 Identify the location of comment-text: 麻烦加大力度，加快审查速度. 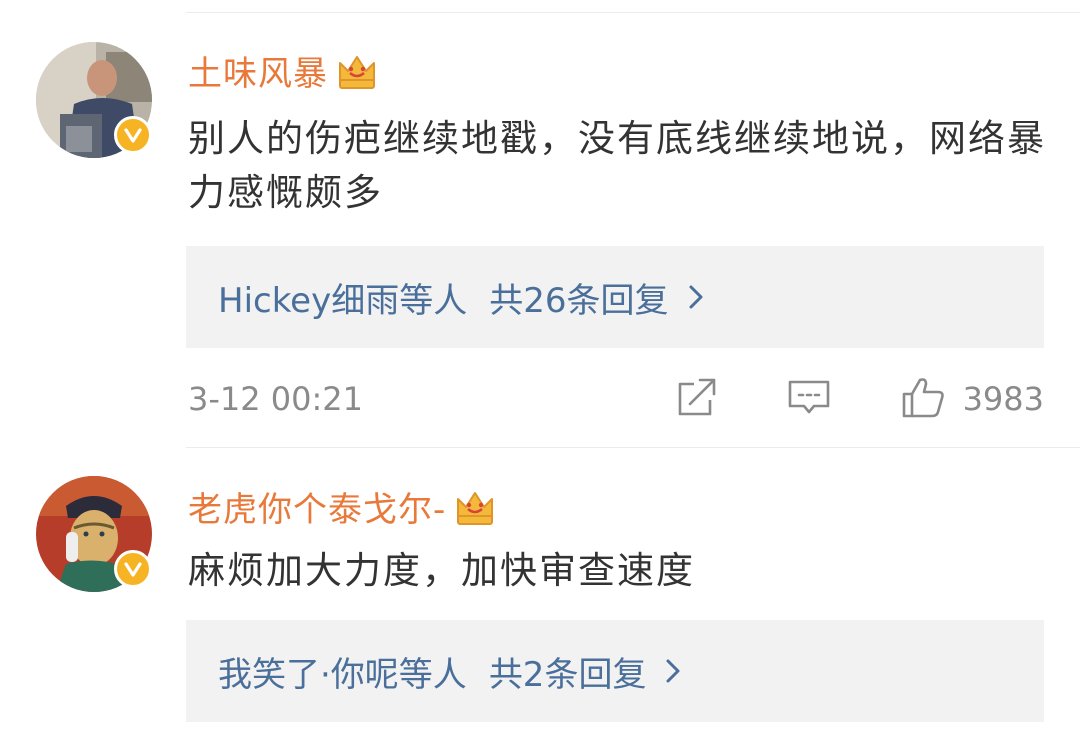
(441, 570).